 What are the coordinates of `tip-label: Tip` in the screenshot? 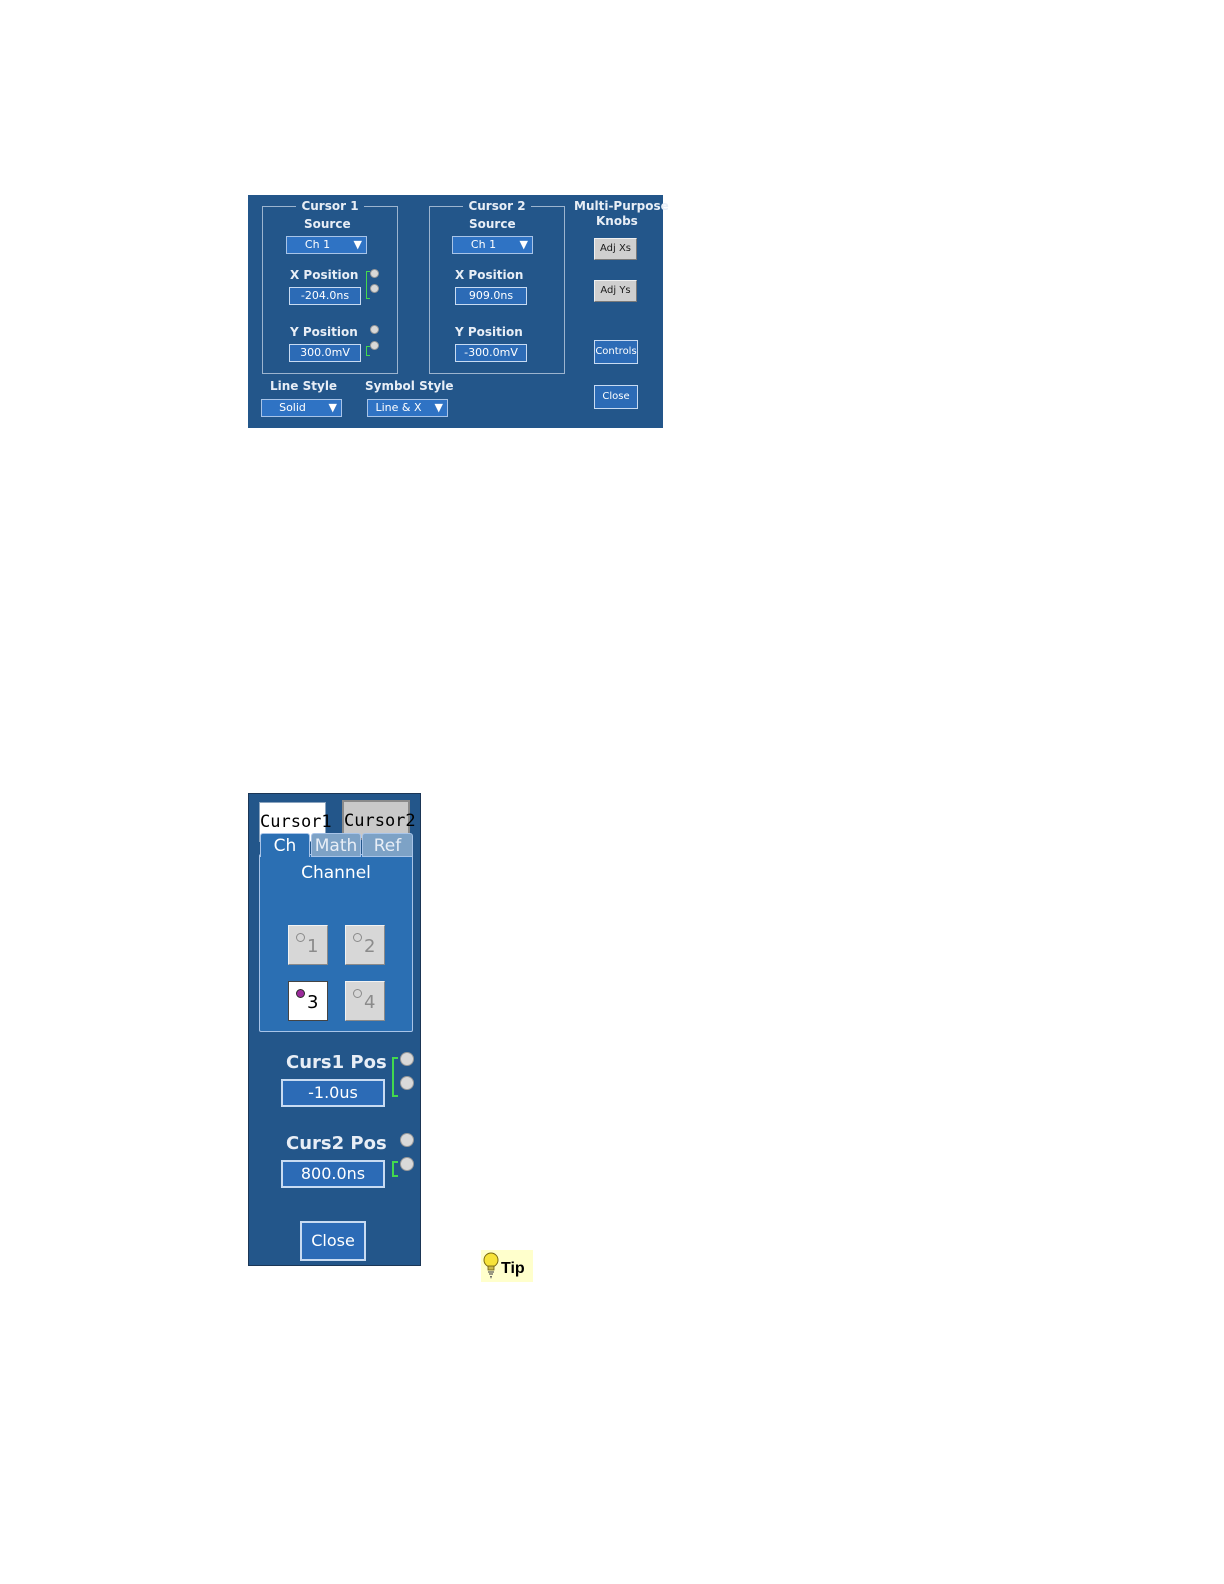 It's located at (513, 1268).